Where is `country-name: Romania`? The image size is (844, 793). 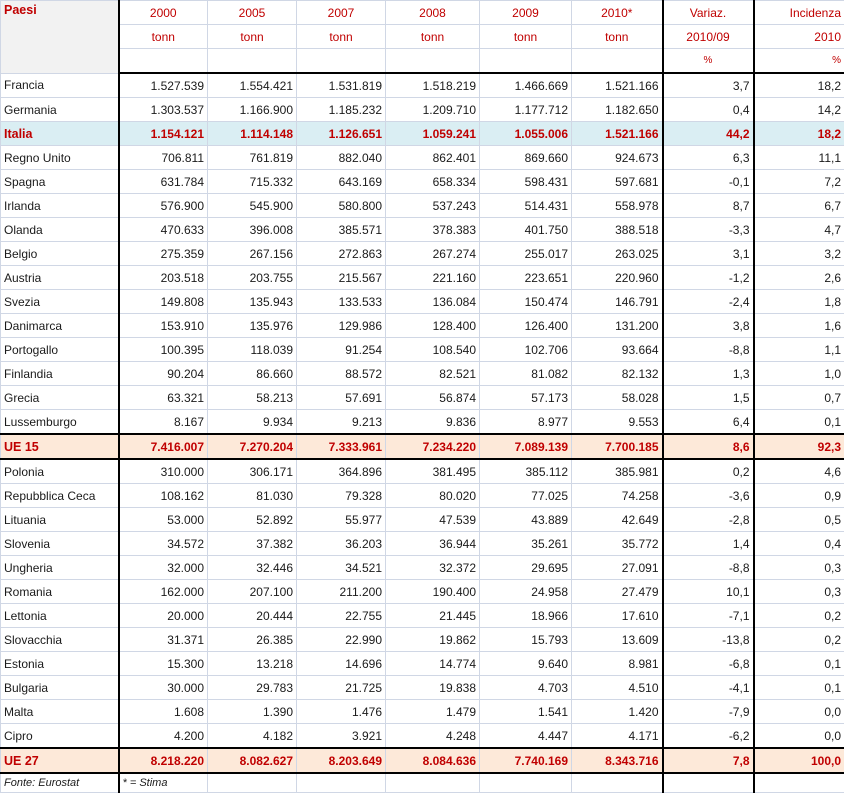 country-name: Romania is located at coordinates (60, 592).